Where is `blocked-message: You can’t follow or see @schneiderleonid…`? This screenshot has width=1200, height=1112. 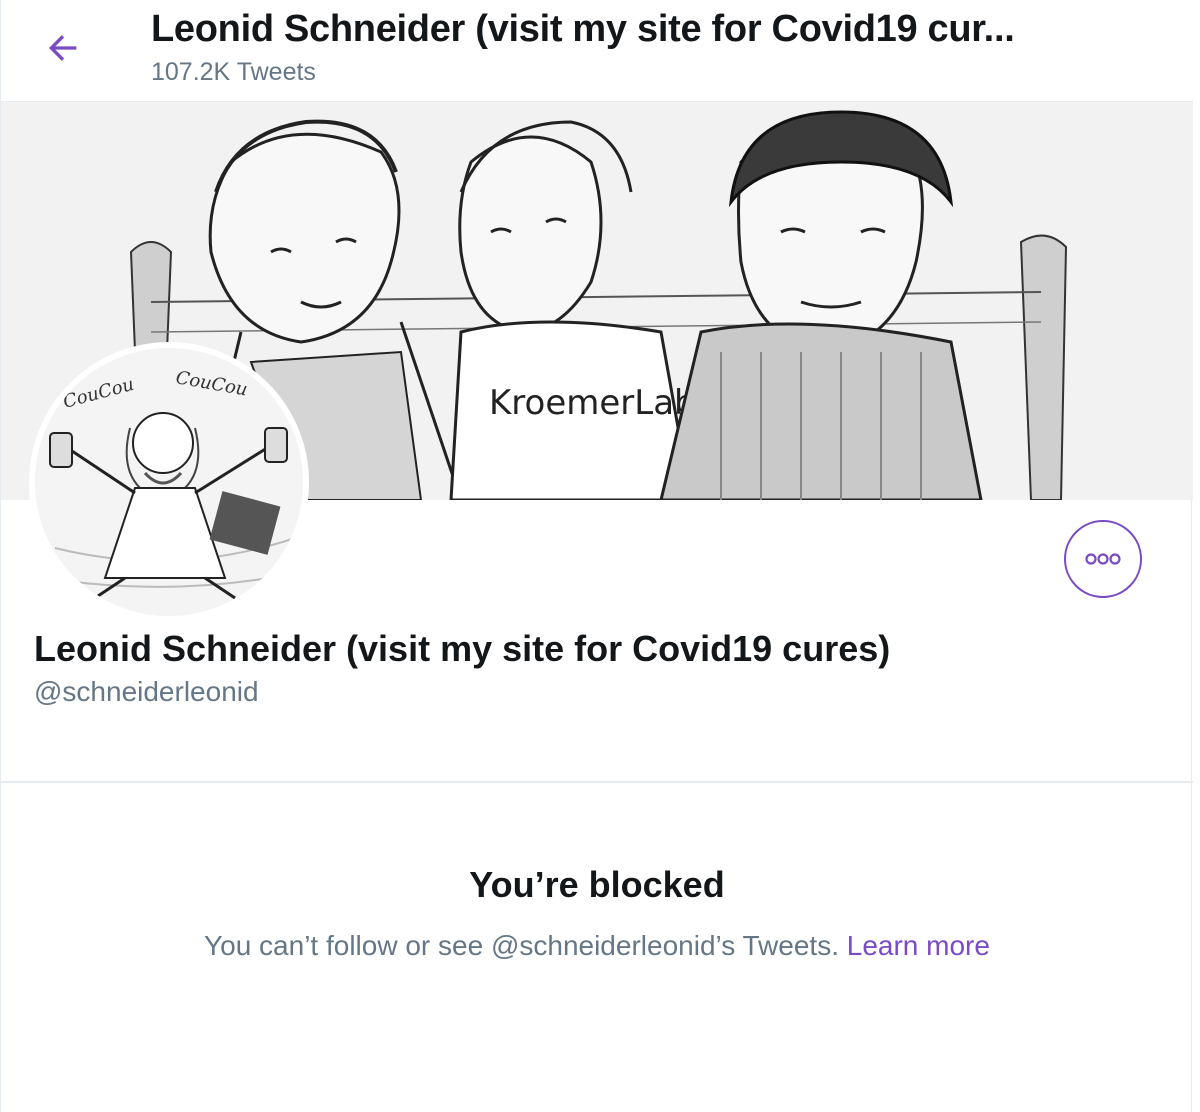
blocked-message: You can’t follow or see @schneiderleonid… is located at coordinates (597, 946).